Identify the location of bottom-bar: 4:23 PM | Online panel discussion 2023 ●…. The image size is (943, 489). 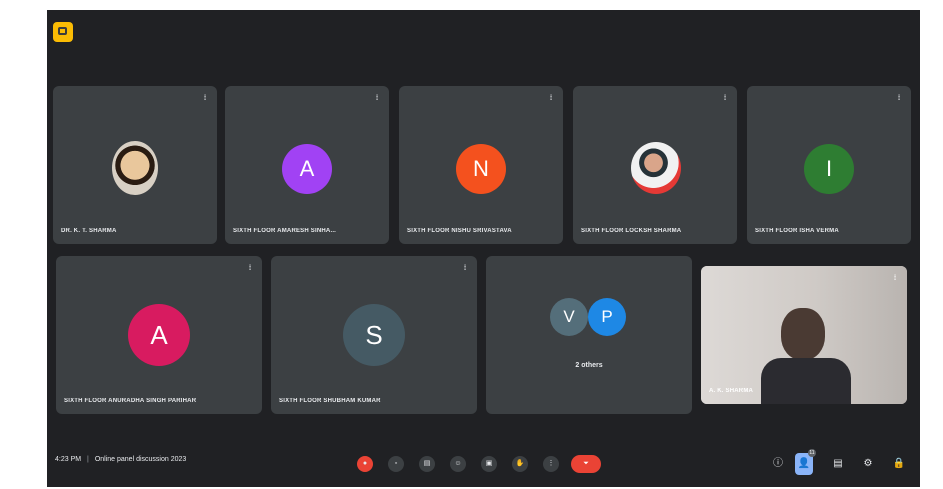
(483, 464).